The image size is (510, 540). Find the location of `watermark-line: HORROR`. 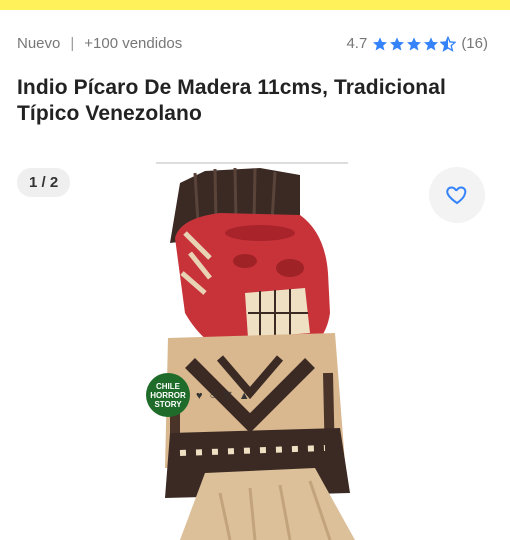

watermark-line: HORROR is located at coordinates (168, 395).